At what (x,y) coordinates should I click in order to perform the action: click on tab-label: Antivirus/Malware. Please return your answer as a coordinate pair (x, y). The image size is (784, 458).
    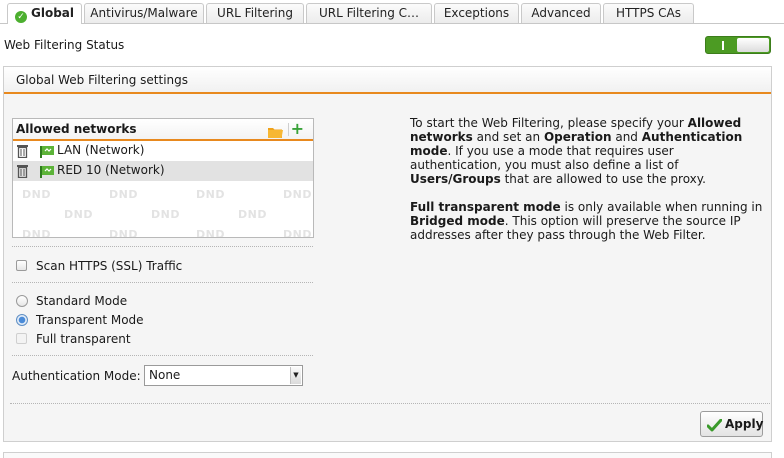
    Looking at the image, I should click on (144, 13).